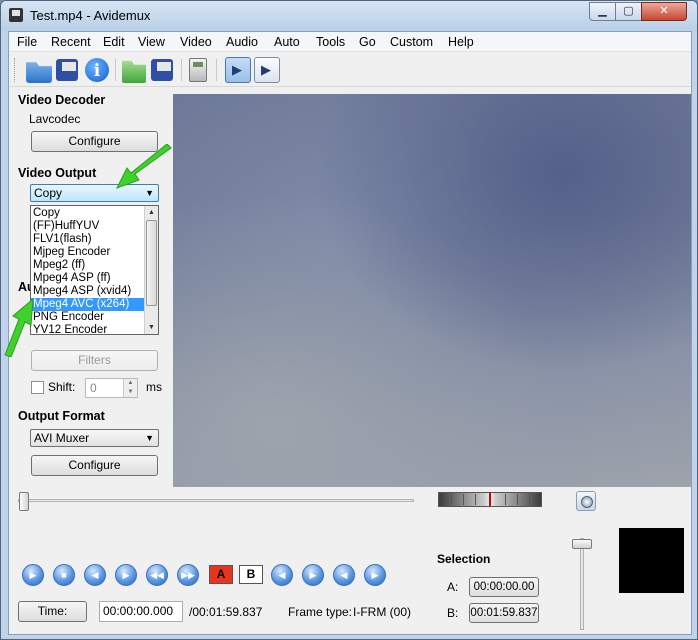 The height and width of the screenshot is (640, 698). I want to click on next-keyframe-icon: ▶▶, so click(188, 575).